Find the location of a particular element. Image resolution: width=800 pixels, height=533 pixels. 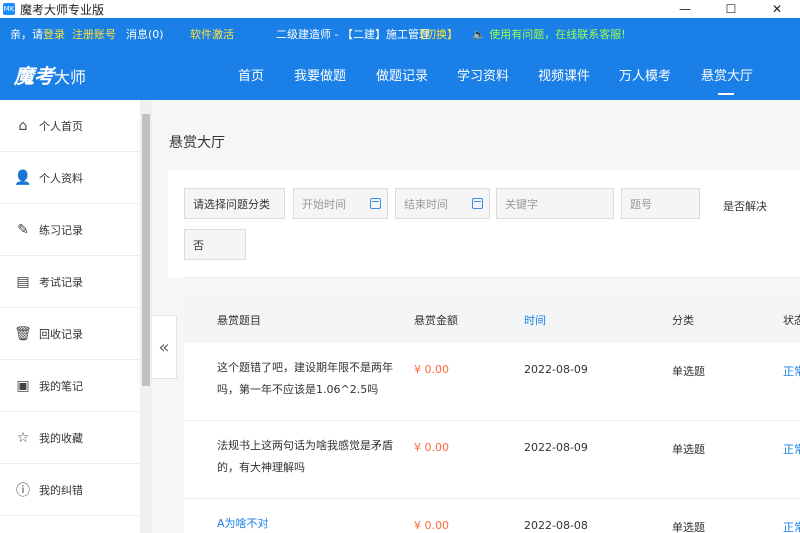

nav-materials: 学习资料 is located at coordinates (483, 74).